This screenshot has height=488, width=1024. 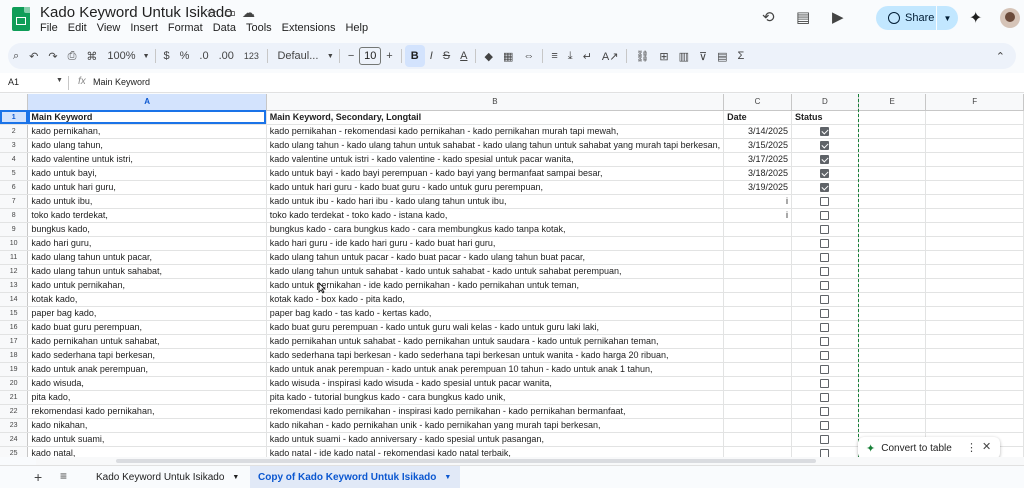 What do you see at coordinates (185, 28) in the screenshot?
I see `menu-format: Format` at bounding box center [185, 28].